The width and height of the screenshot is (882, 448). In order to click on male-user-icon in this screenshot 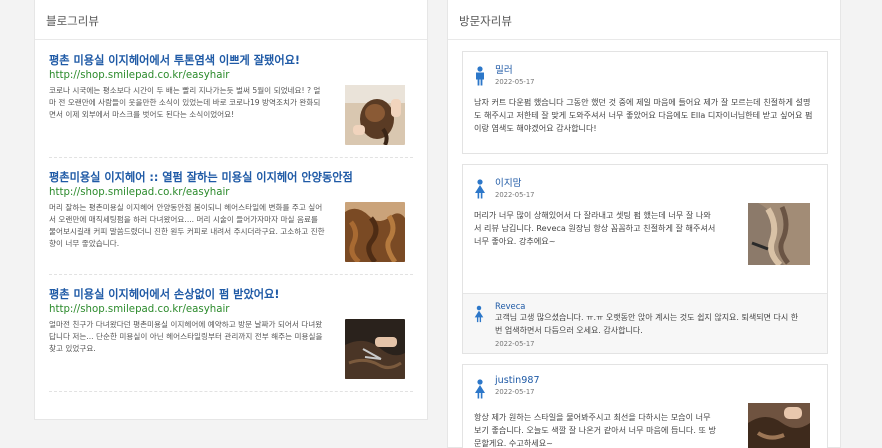, I will do `click(480, 76)`.